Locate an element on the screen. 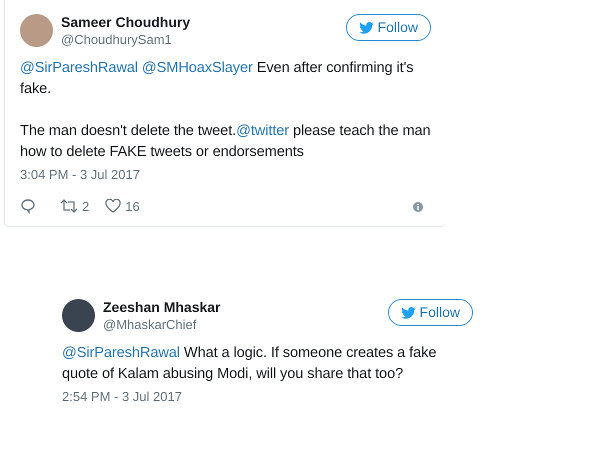 This screenshot has width=600, height=450. tweet-text: @SirPareshRawal @SMHoaxSlayer Even after confirming it's fake. is located at coordinates (217, 79).